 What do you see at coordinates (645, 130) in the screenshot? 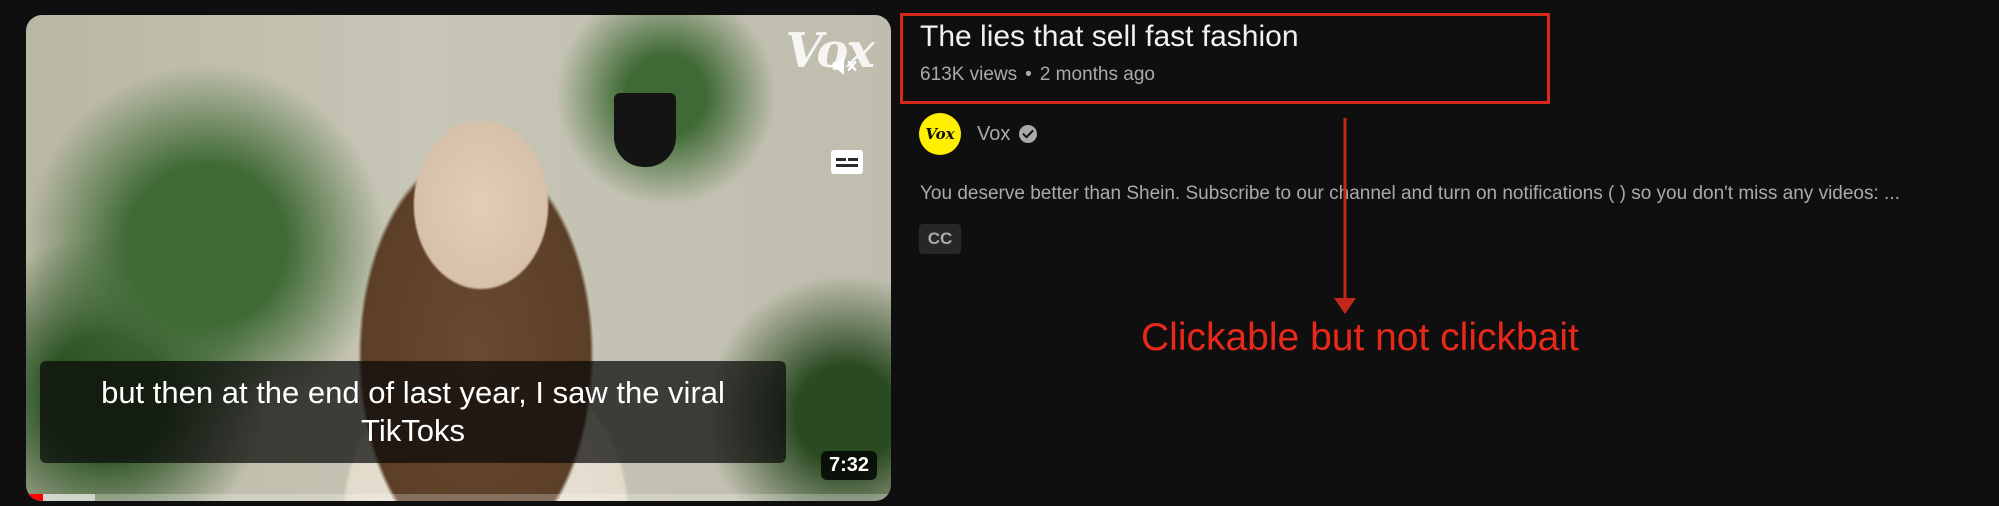
I see `plant-pot` at bounding box center [645, 130].